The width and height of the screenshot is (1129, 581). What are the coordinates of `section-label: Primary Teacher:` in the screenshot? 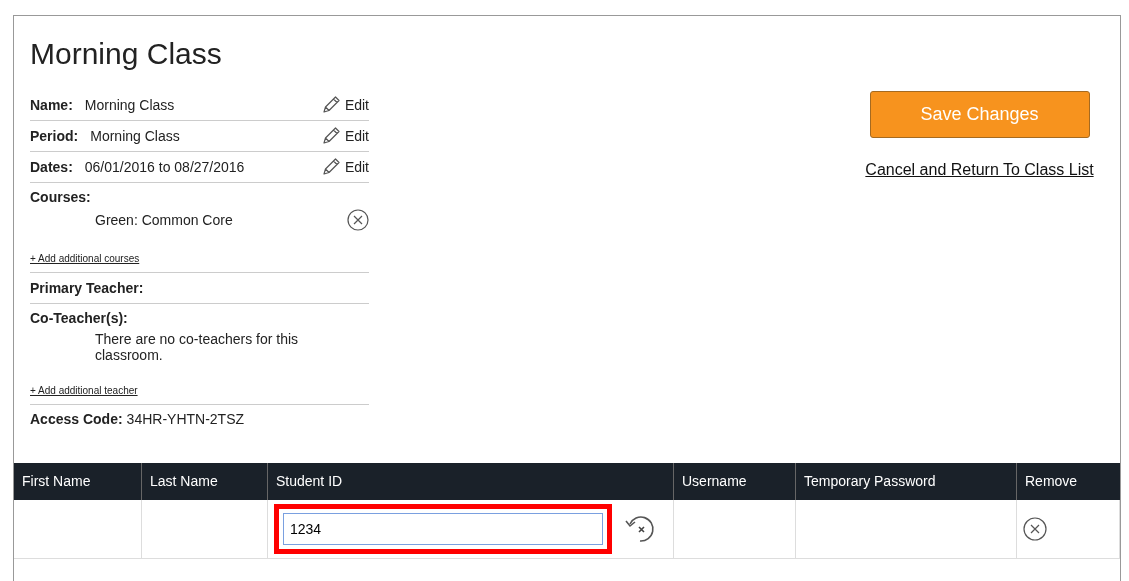 It's located at (87, 288).